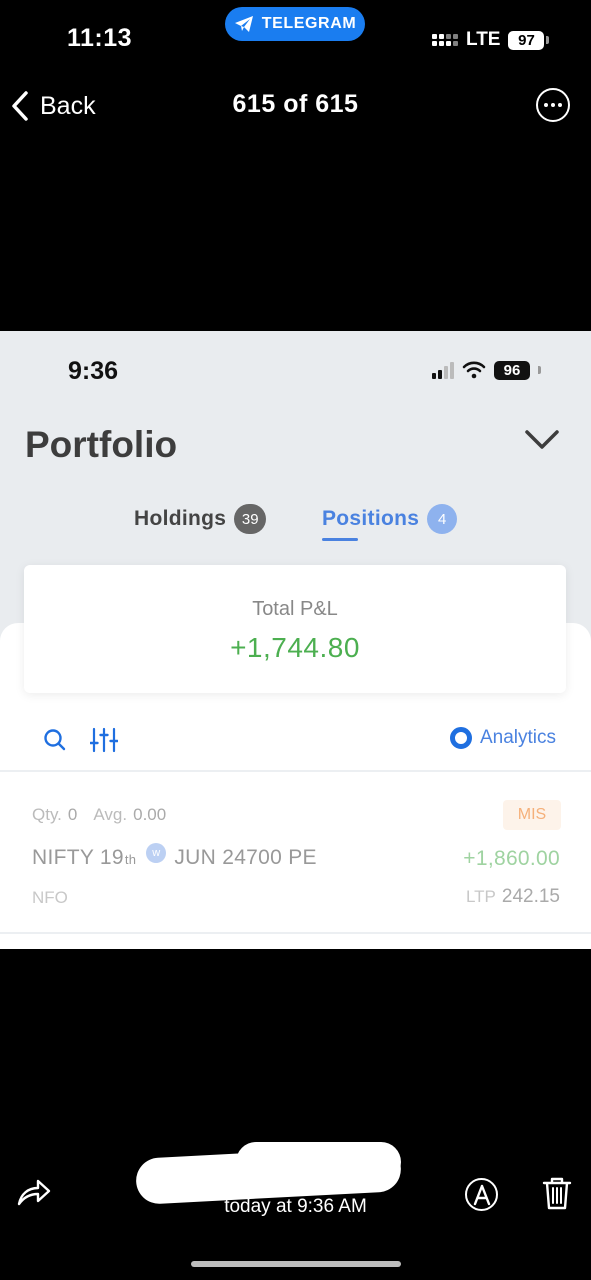 The width and height of the screenshot is (591, 1280). I want to click on outer-status-bar: 11:13 TELEGRAM LTE 97, so click(295, 40).